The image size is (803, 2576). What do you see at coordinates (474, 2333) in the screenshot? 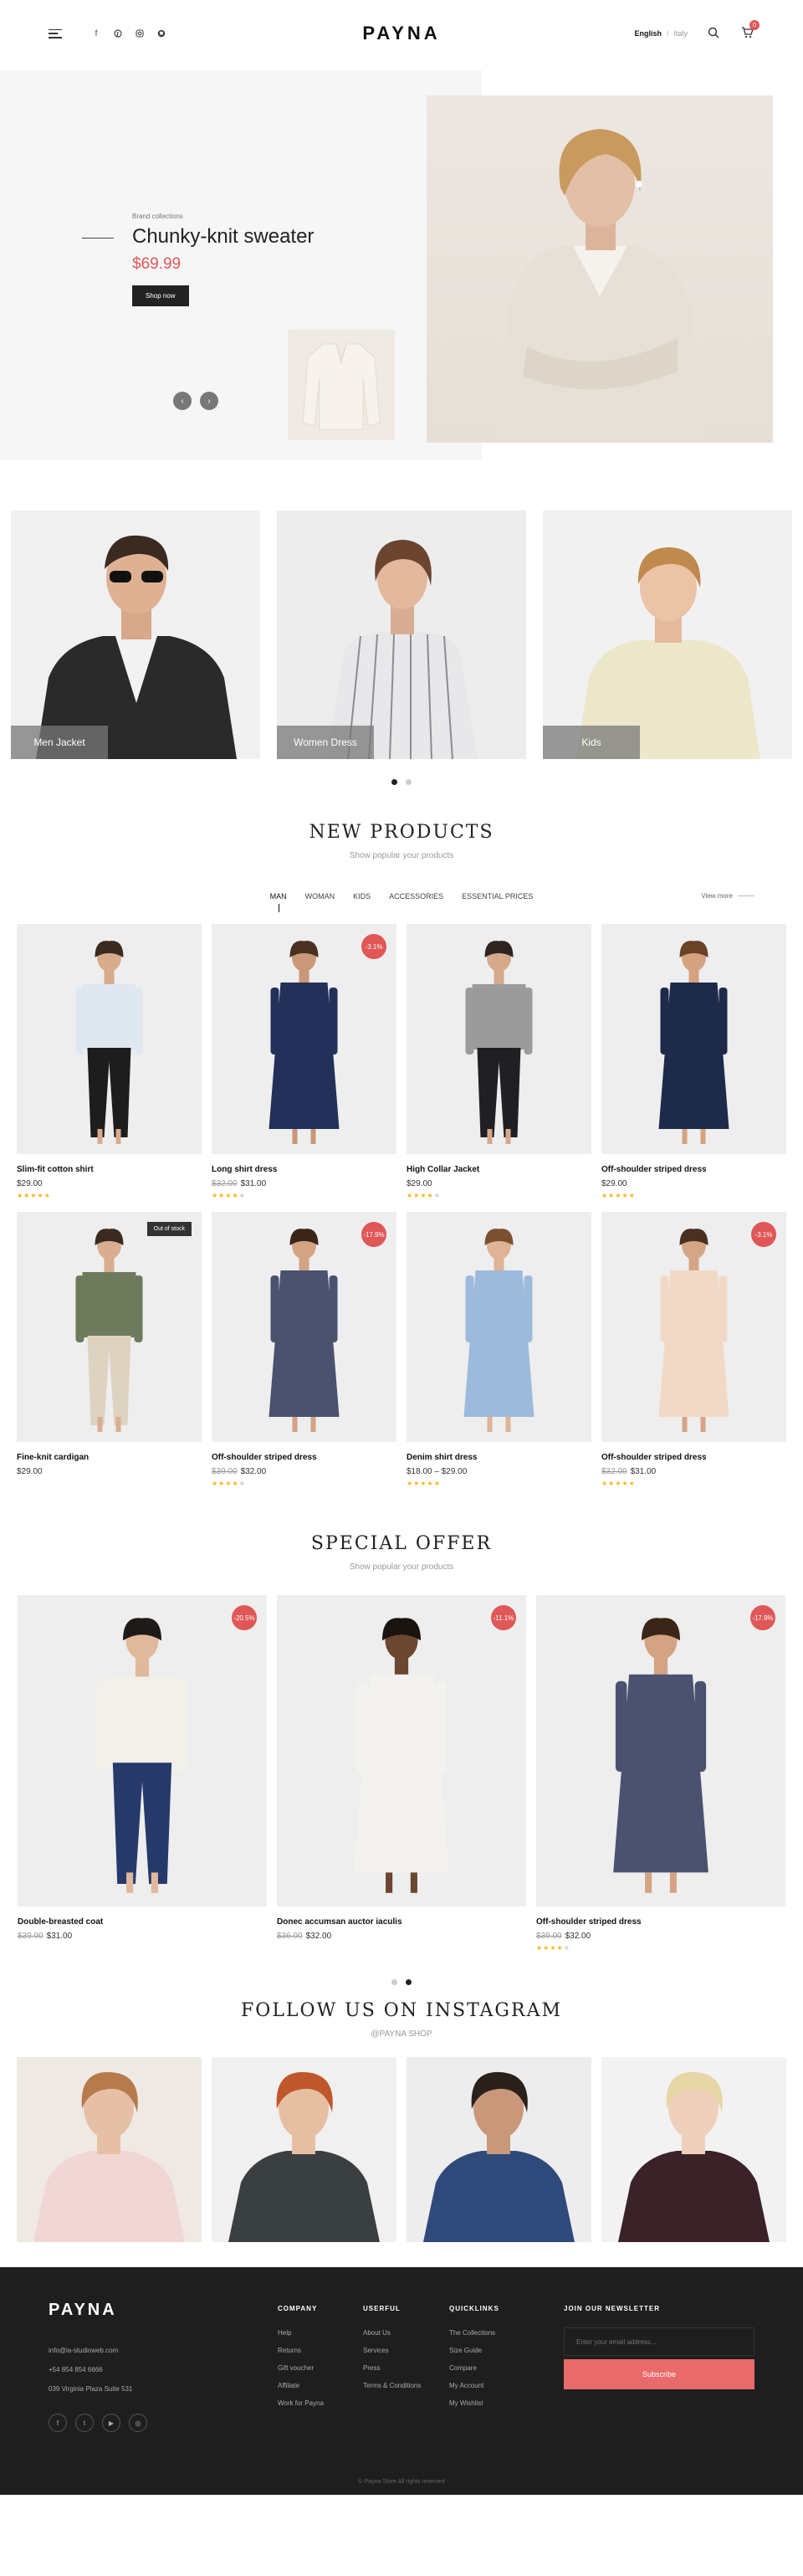
I see `footer-link: The Collections` at bounding box center [474, 2333].